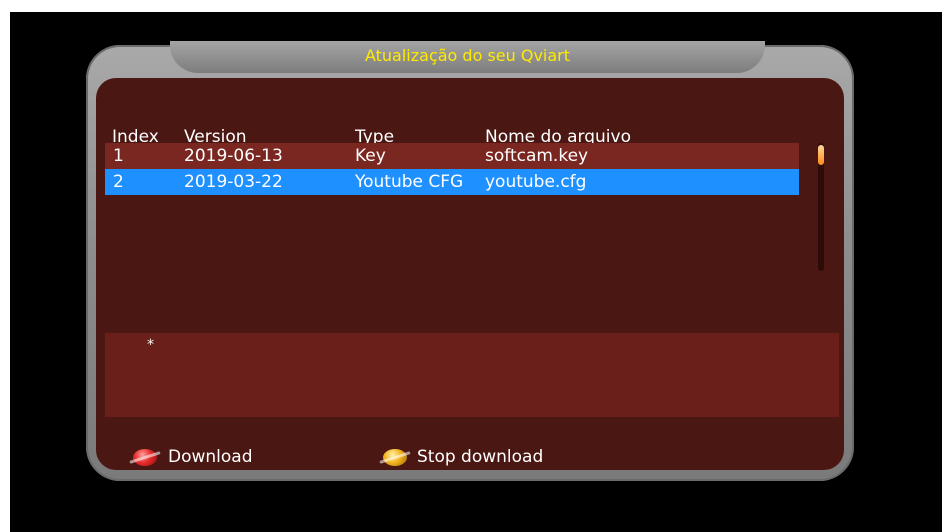  Describe the element at coordinates (452, 156) in the screenshot. I see `table-row: 1 2019-06-13 Key softcam.key` at that location.